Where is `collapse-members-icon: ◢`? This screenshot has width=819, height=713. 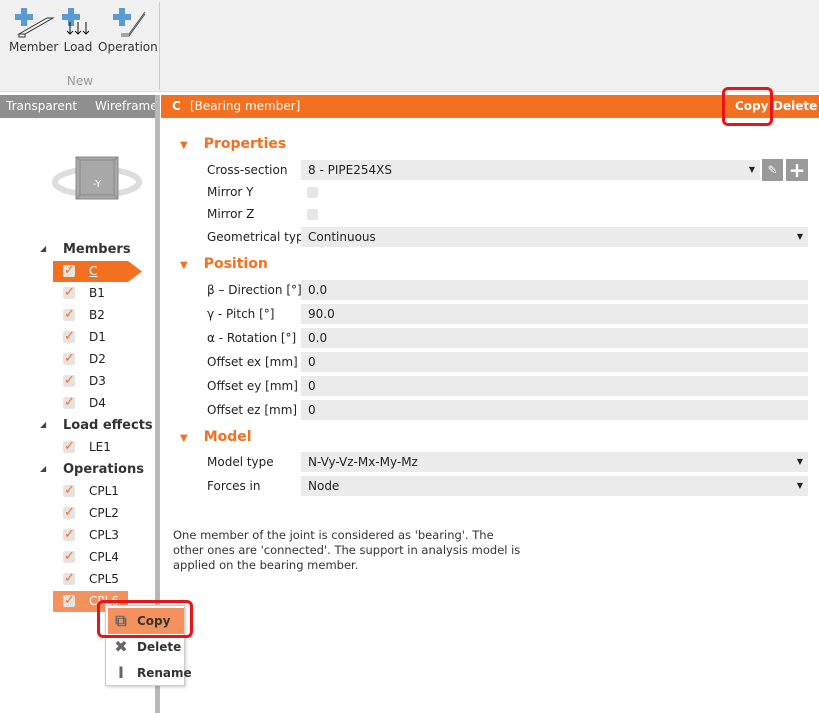 collapse-members-icon: ◢ is located at coordinates (43, 248).